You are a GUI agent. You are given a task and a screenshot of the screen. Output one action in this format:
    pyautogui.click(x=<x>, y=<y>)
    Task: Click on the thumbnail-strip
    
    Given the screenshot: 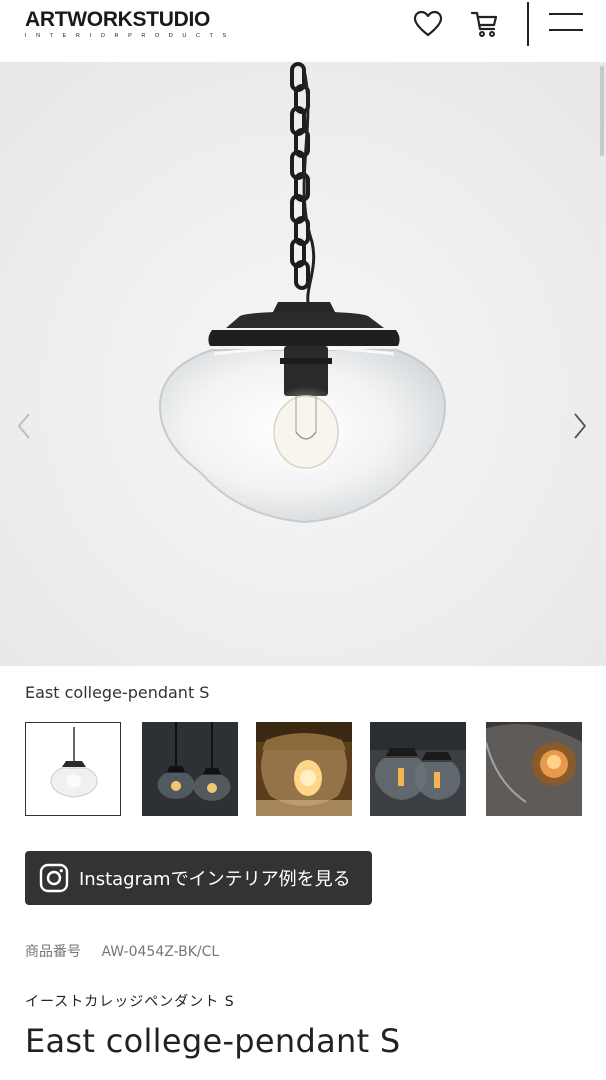 What is the action you would take?
    pyautogui.click(x=315, y=770)
    